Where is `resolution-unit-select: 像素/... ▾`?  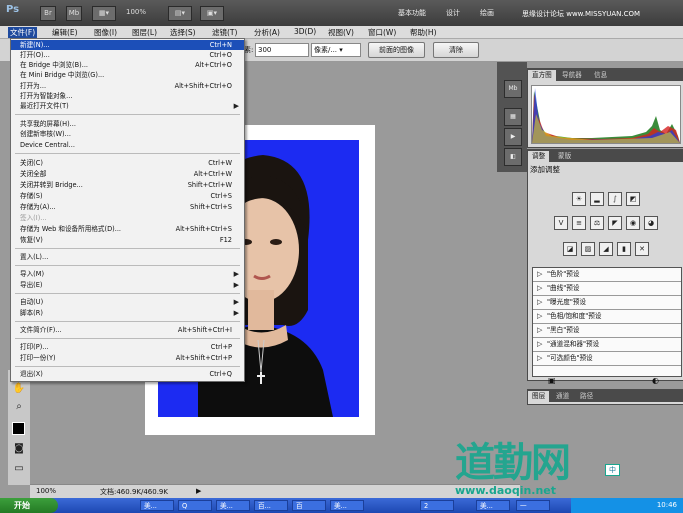 resolution-unit-select: 像素/... ▾ is located at coordinates (336, 50).